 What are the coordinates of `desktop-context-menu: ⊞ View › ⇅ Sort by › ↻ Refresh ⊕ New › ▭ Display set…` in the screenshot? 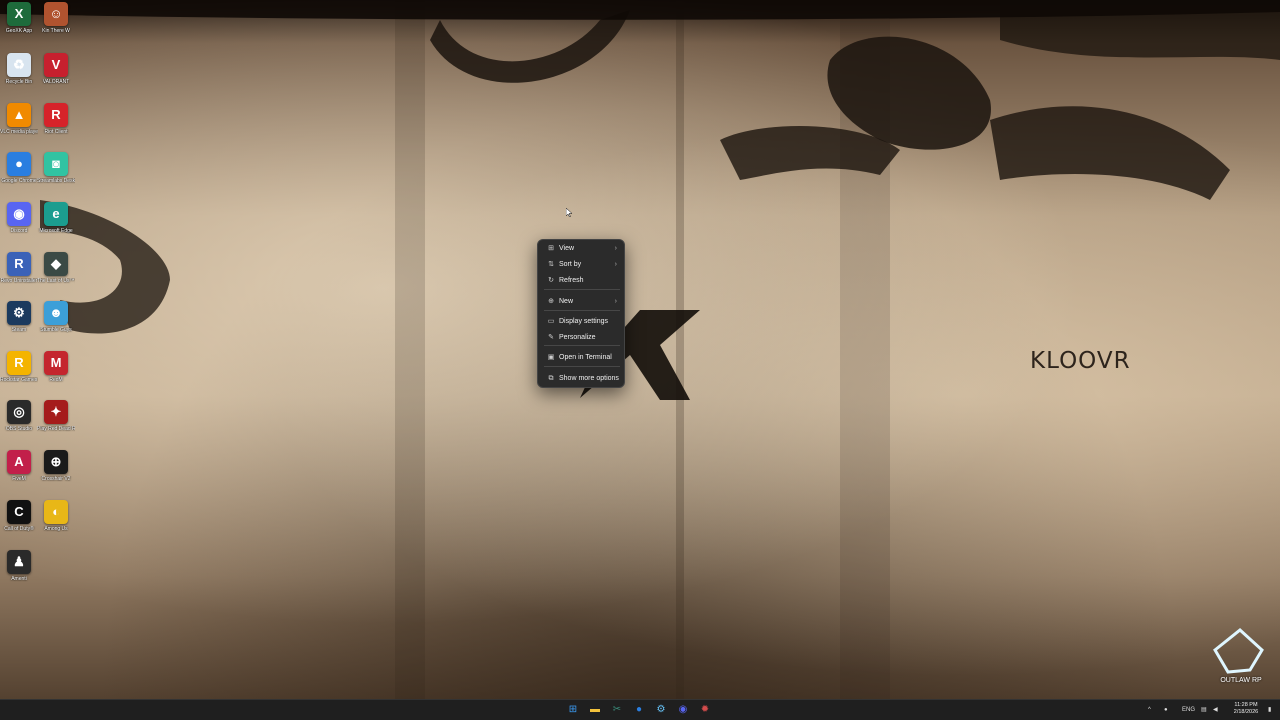 It's located at (581, 313).